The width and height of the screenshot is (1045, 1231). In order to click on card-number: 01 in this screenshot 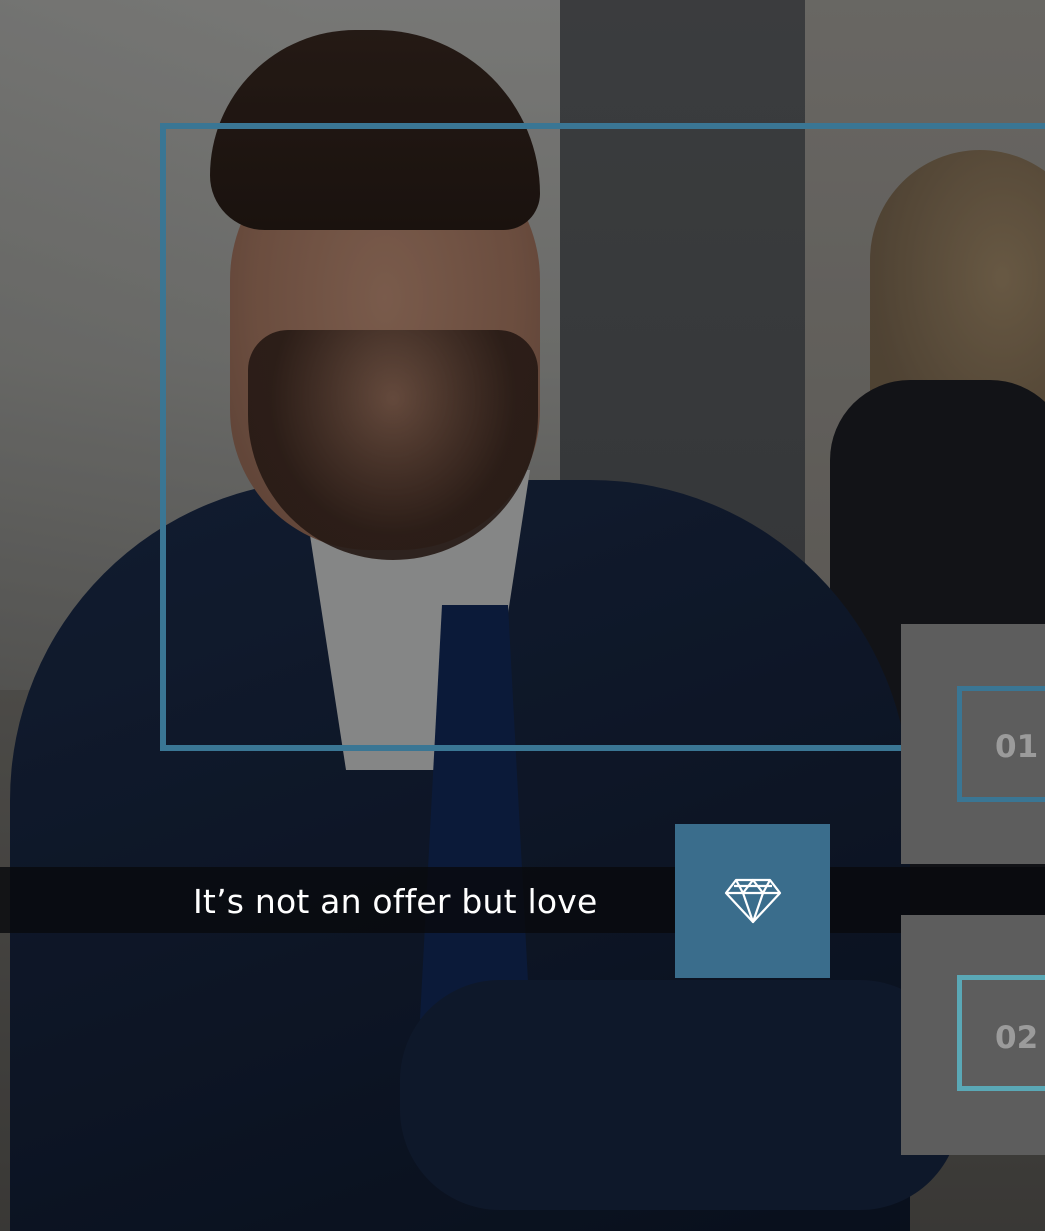, I will do `click(1017, 747)`.